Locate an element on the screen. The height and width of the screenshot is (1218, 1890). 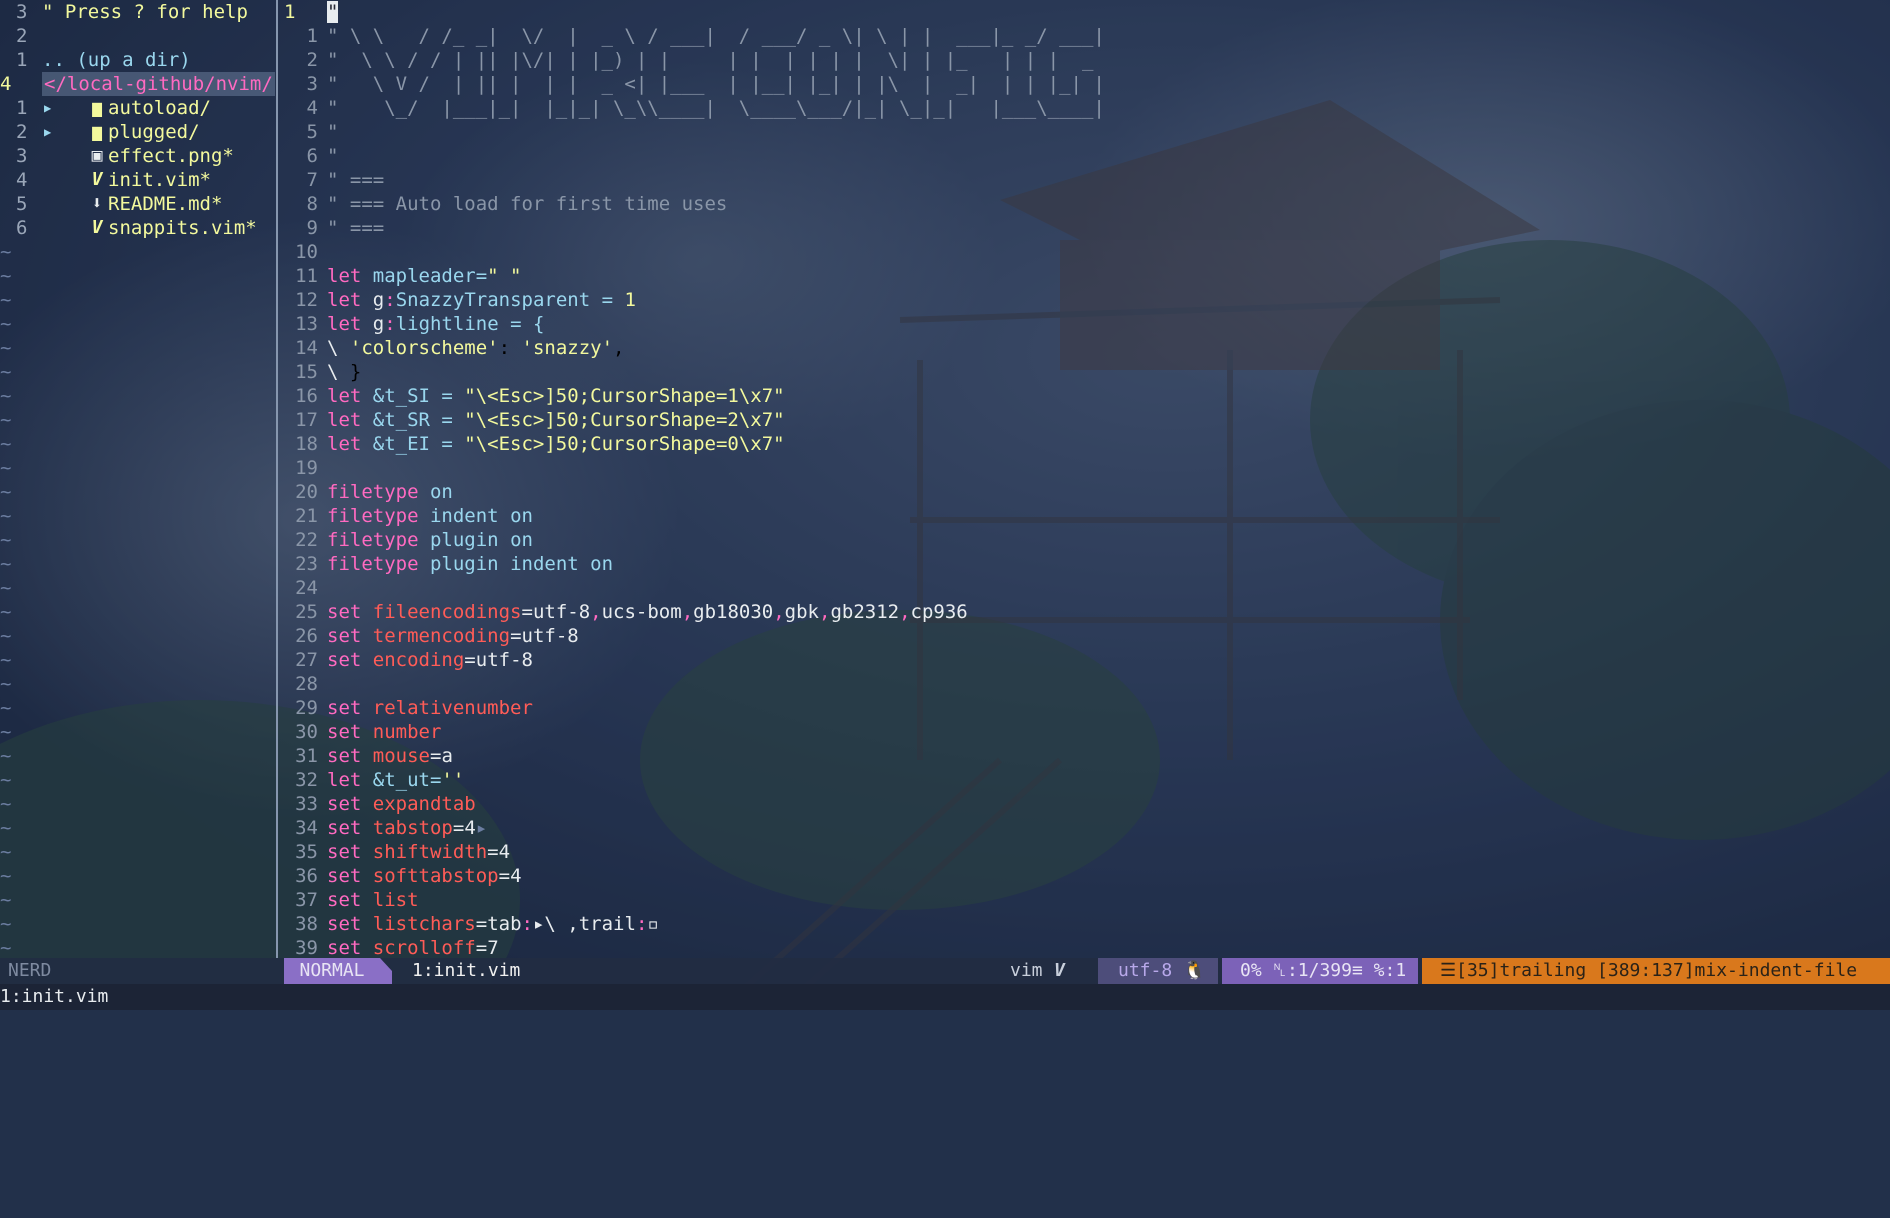
code-text: set termencoding=utf-8 is located at coordinates (453, 636).